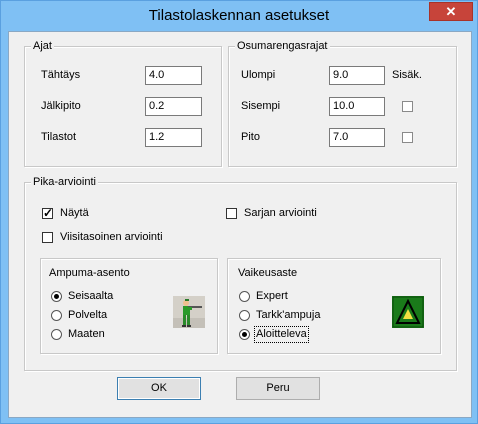  What do you see at coordinates (89, 273) in the screenshot?
I see `ampuma-asento-title: Ampuma-asento` at bounding box center [89, 273].